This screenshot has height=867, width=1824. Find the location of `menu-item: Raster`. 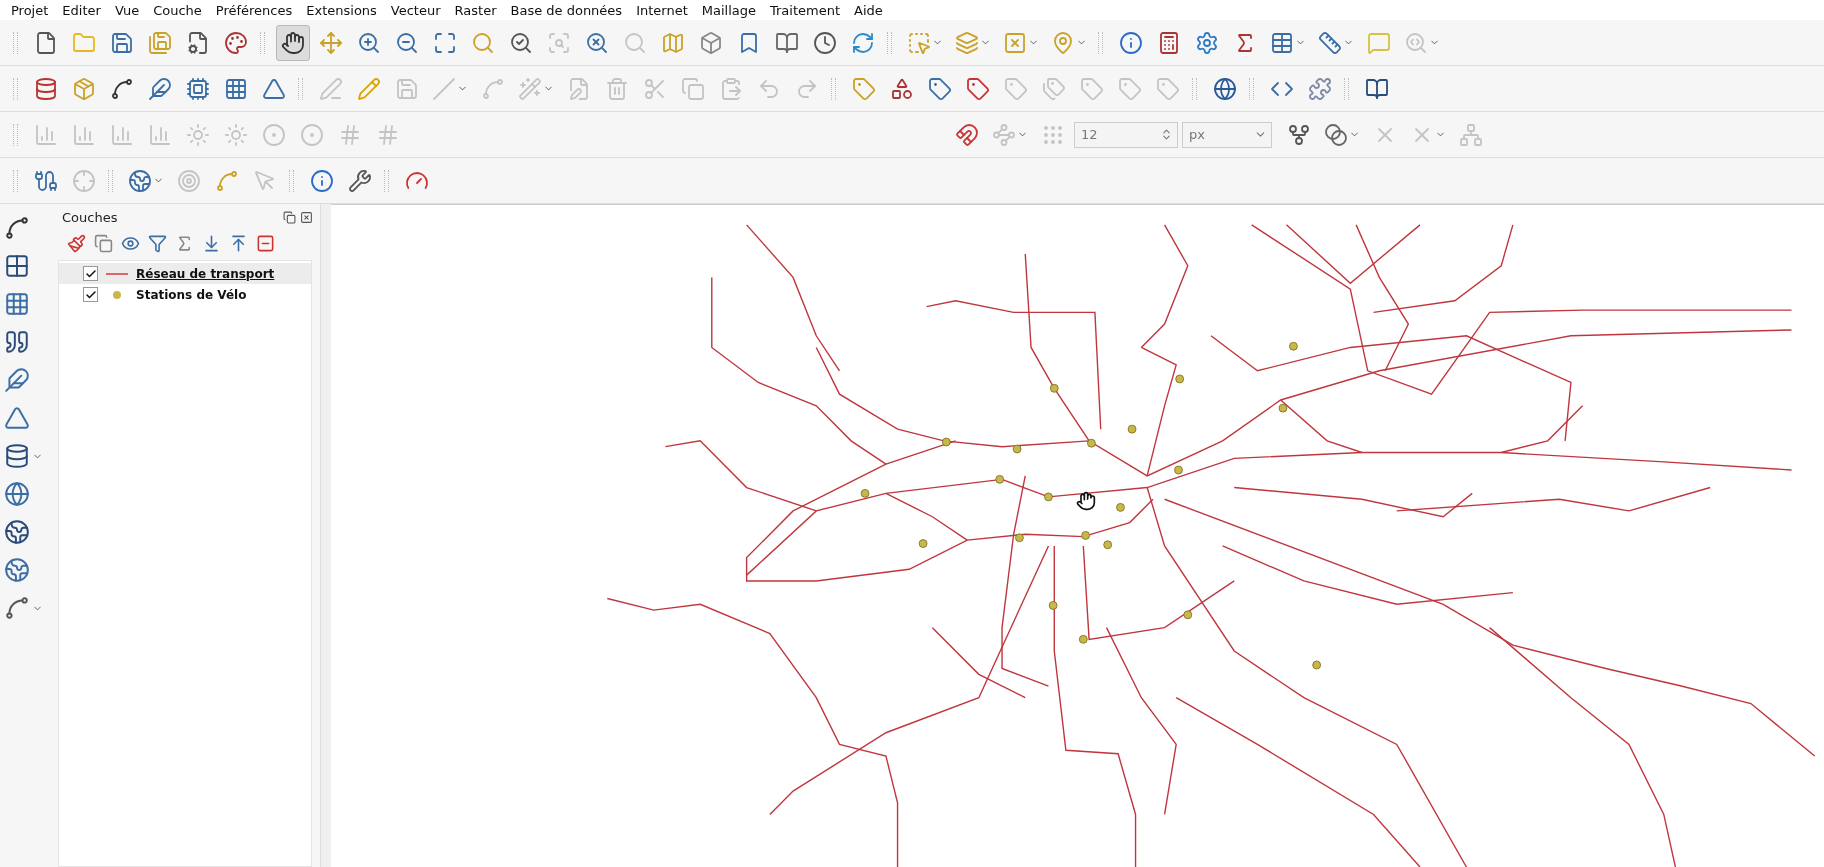

menu-item: Raster is located at coordinates (475, 10).